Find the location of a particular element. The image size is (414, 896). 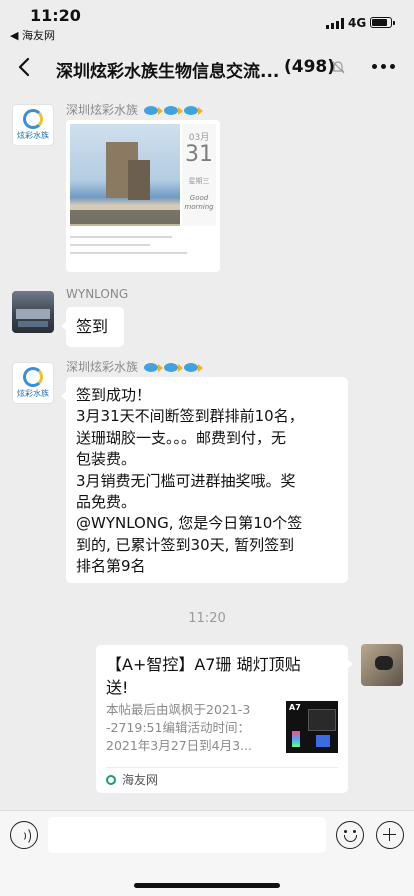

message-line: @WYNLONG, 您是今日第10个签 is located at coordinates (189, 523).